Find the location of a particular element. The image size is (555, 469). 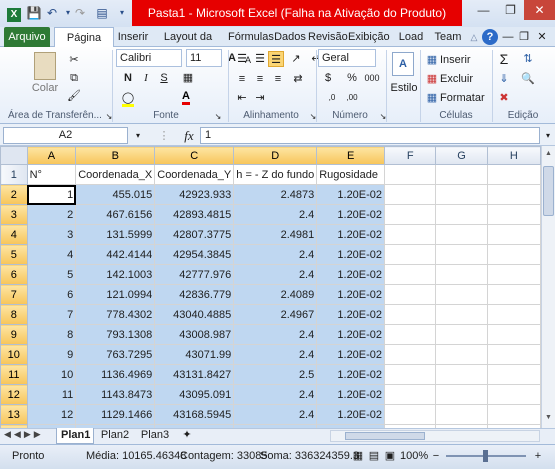

cell: 3 is located at coordinates (51, 234).